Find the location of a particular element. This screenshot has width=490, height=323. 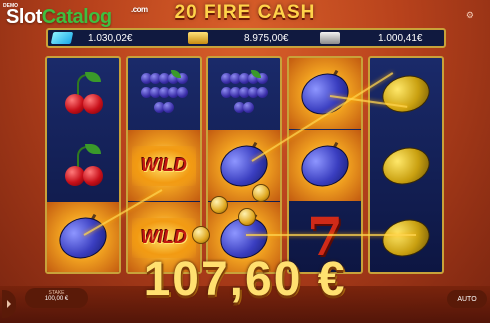

jackpot-silver: 1.000,41€ is located at coordinates (371, 38).